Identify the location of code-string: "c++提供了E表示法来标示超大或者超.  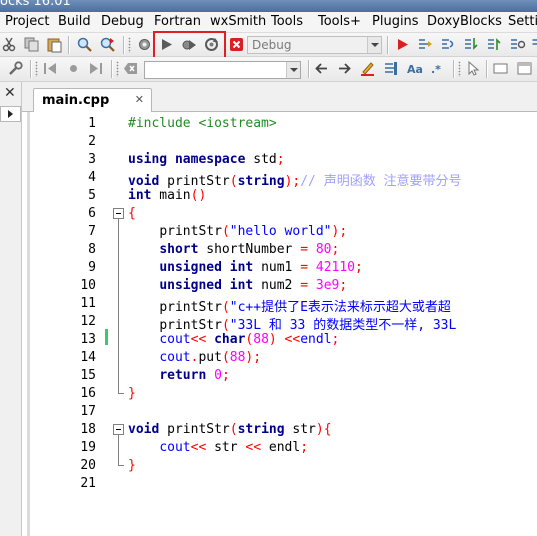
(340, 307).